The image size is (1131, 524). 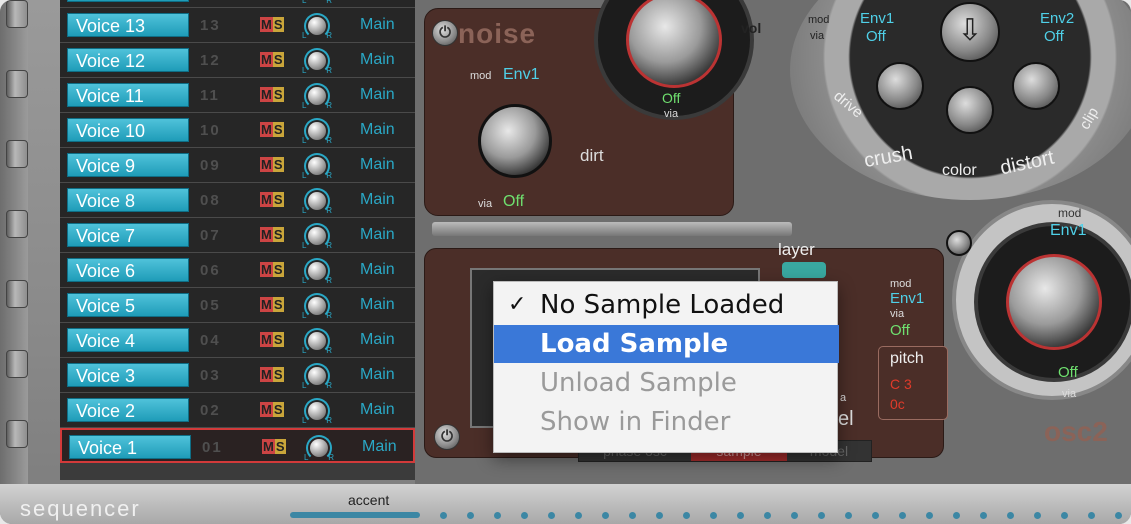 What do you see at coordinates (666, 344) in the screenshot?
I see `menu-item: Load Sample` at bounding box center [666, 344].